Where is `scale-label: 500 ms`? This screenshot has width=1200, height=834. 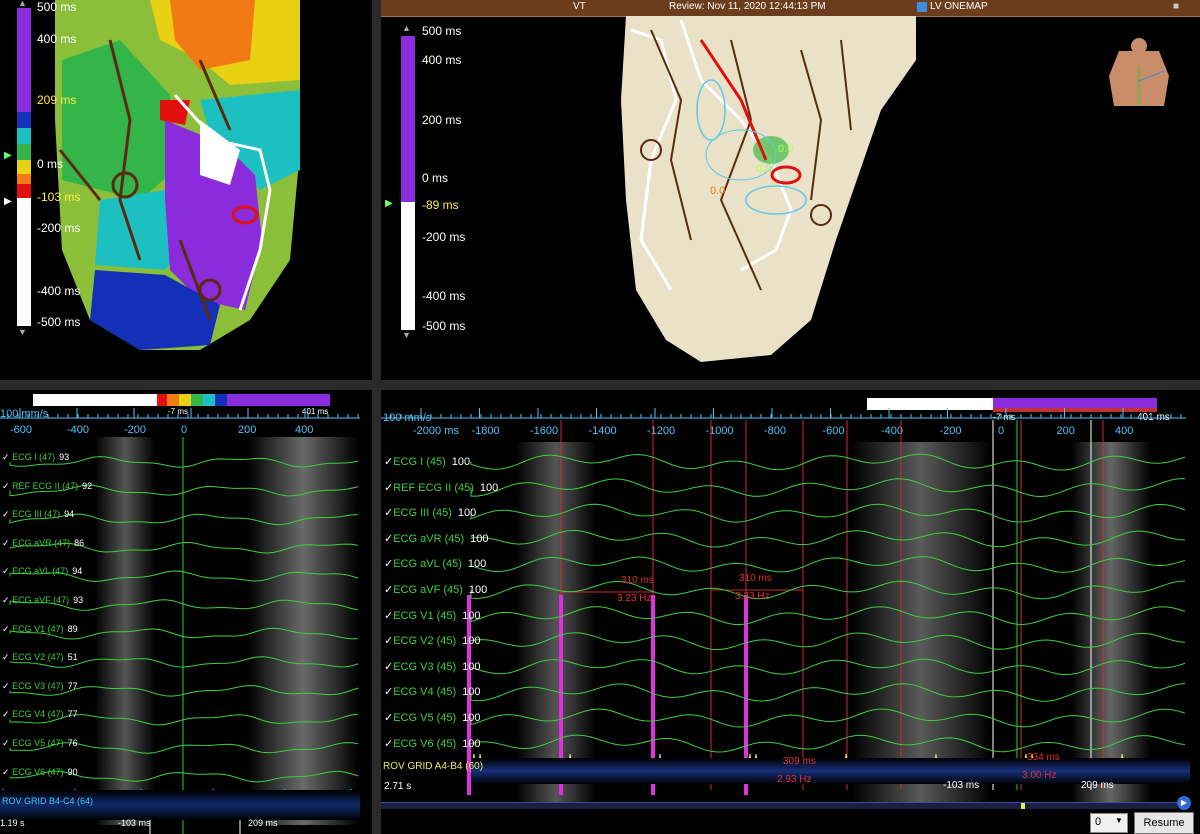 scale-label: 500 ms is located at coordinates (57, 7).